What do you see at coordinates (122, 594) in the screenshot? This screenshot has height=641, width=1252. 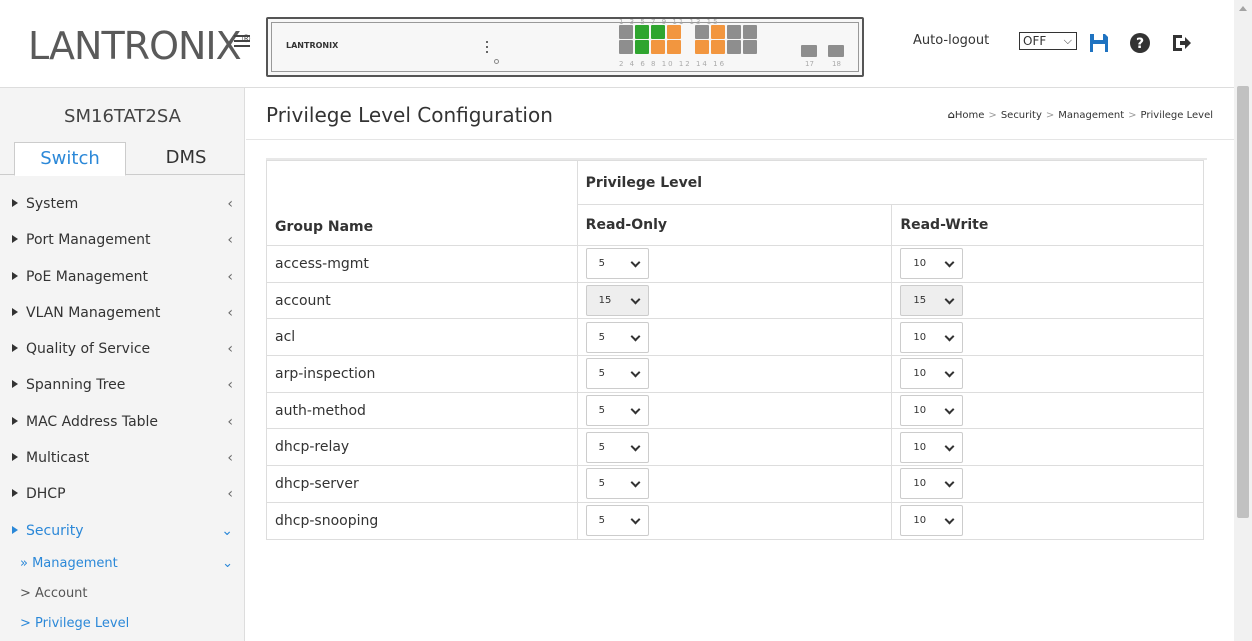 I see `sidebar-subitem-account: > Account` at bounding box center [122, 594].